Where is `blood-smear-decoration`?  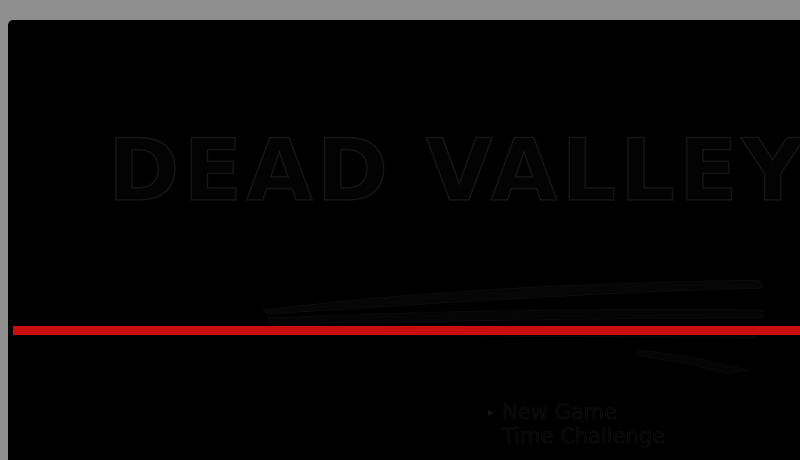
blood-smear-decoration is located at coordinates (511, 327).